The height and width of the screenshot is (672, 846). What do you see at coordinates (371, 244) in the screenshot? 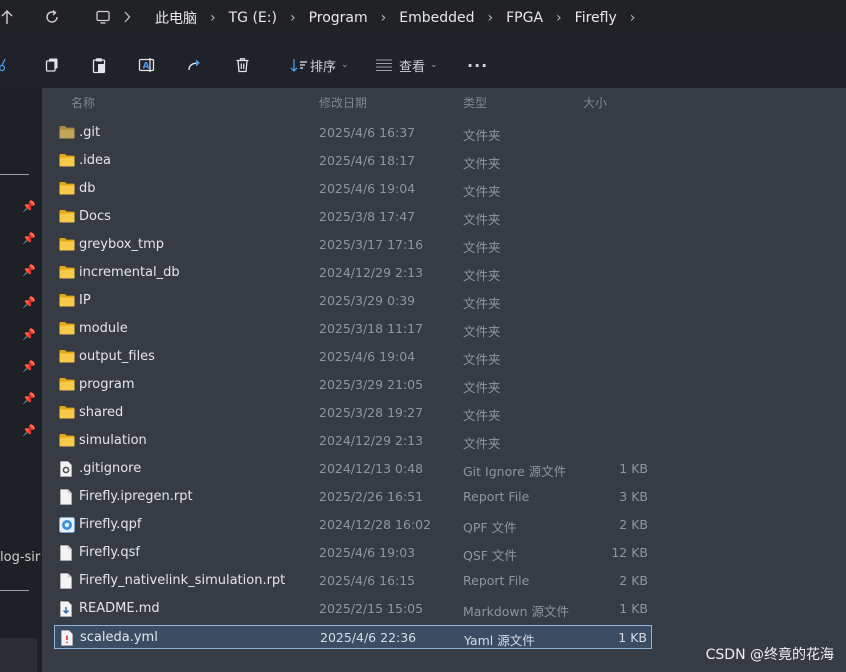
I see `file-modified-date: 2025/3/17 17:16` at bounding box center [371, 244].